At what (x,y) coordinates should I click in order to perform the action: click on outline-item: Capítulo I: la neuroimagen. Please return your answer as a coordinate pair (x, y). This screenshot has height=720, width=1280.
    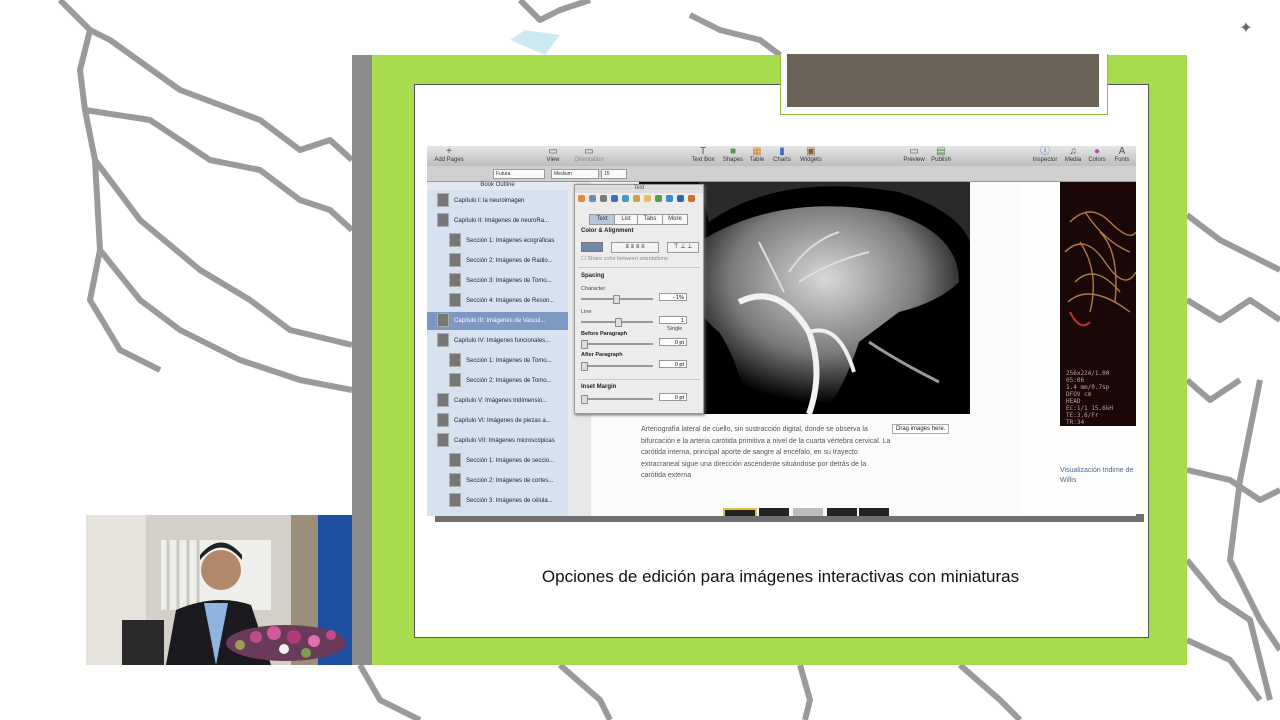
    Looking at the image, I should click on (497, 201).